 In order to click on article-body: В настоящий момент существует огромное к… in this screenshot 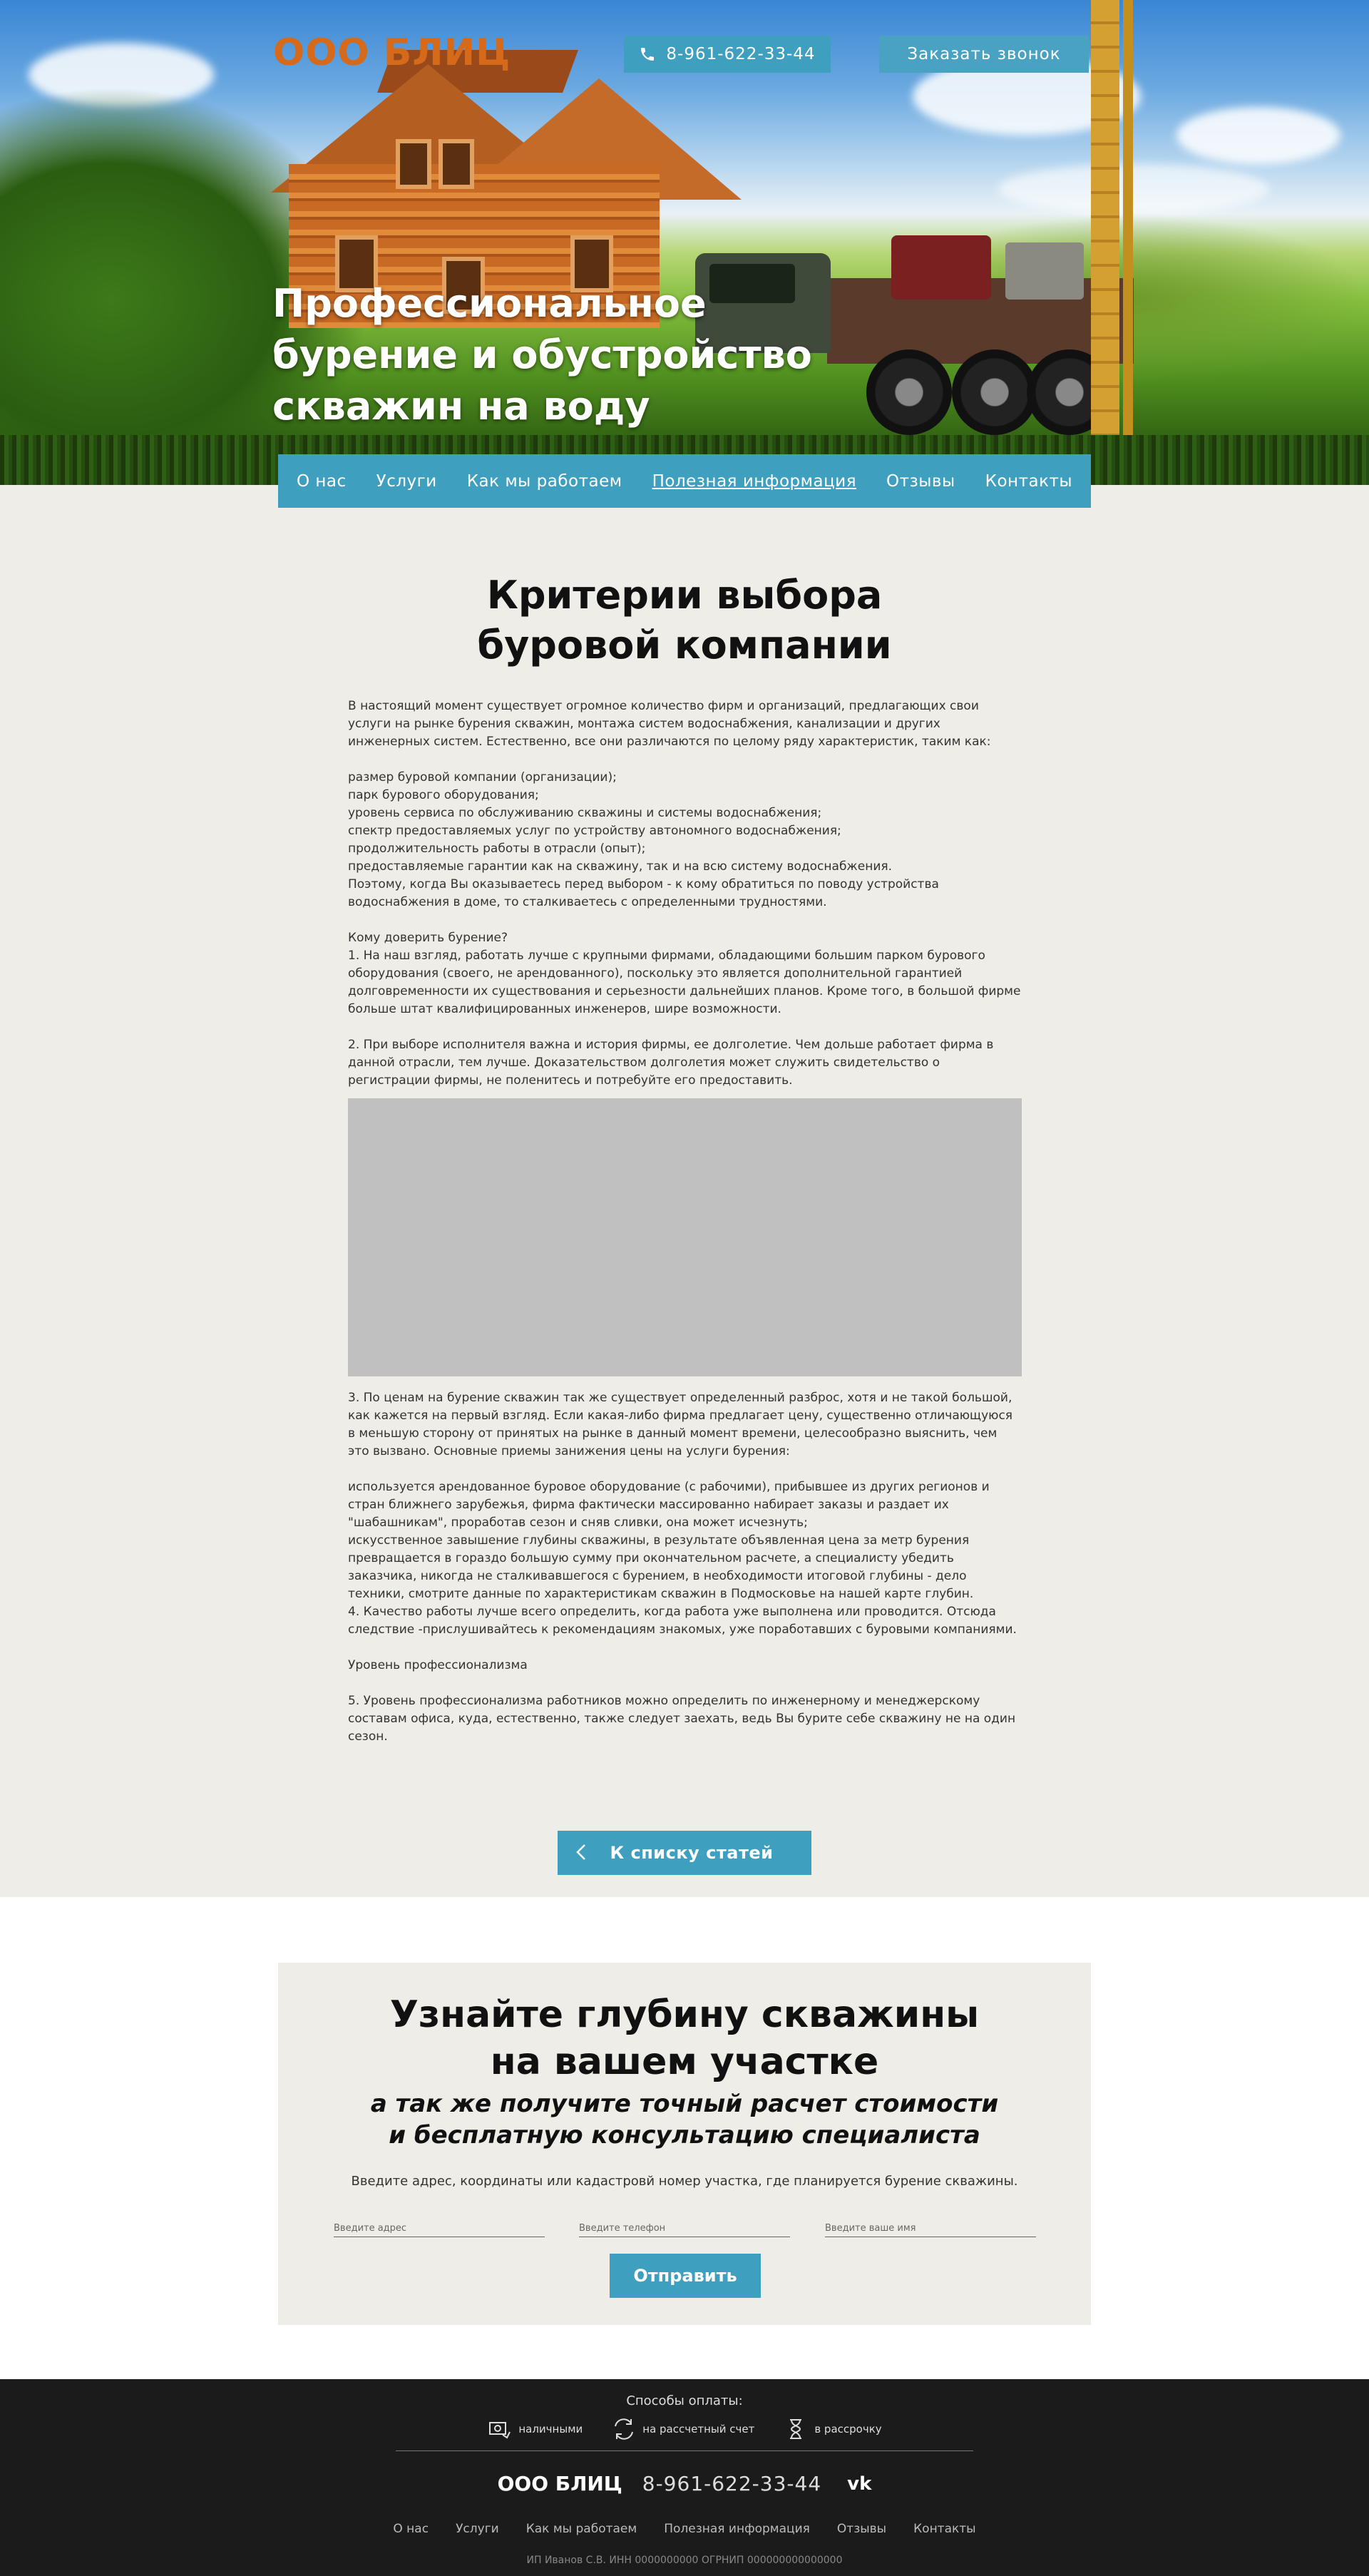, I will do `click(684, 893)`.